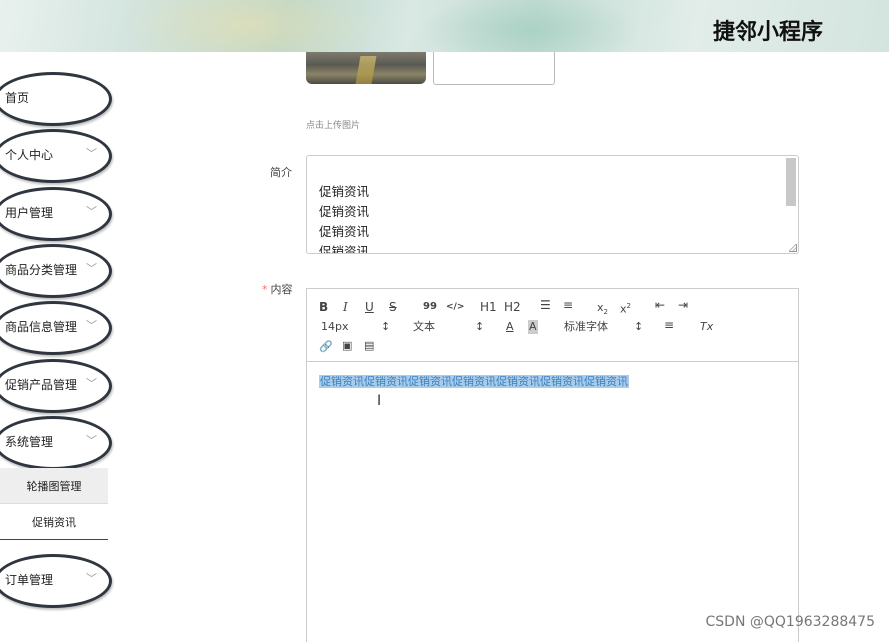 The image size is (889, 642). I want to click on header-banner: 捷邻小程序, so click(444, 26).